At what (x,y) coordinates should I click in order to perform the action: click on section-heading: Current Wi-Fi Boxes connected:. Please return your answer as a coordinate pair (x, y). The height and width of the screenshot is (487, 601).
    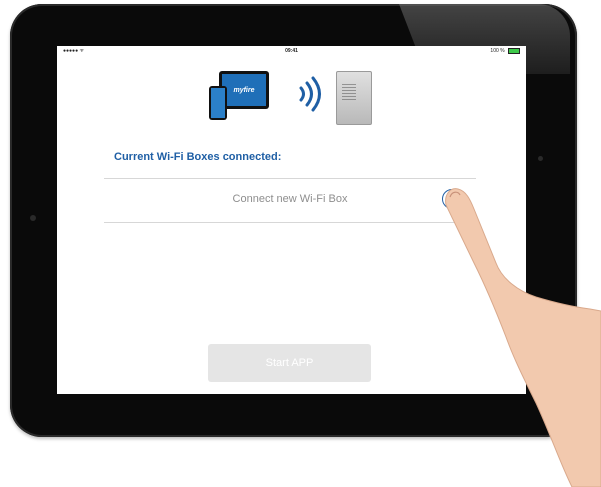
    Looking at the image, I should click on (198, 157).